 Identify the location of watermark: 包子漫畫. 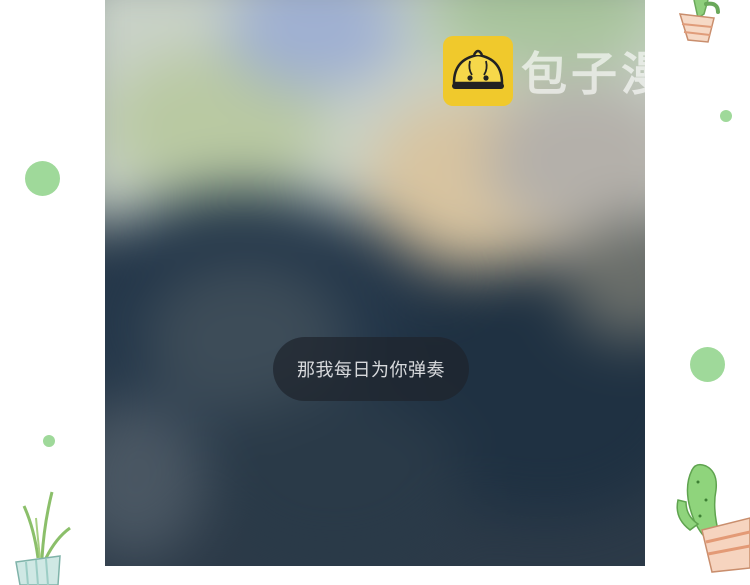
(544, 71).